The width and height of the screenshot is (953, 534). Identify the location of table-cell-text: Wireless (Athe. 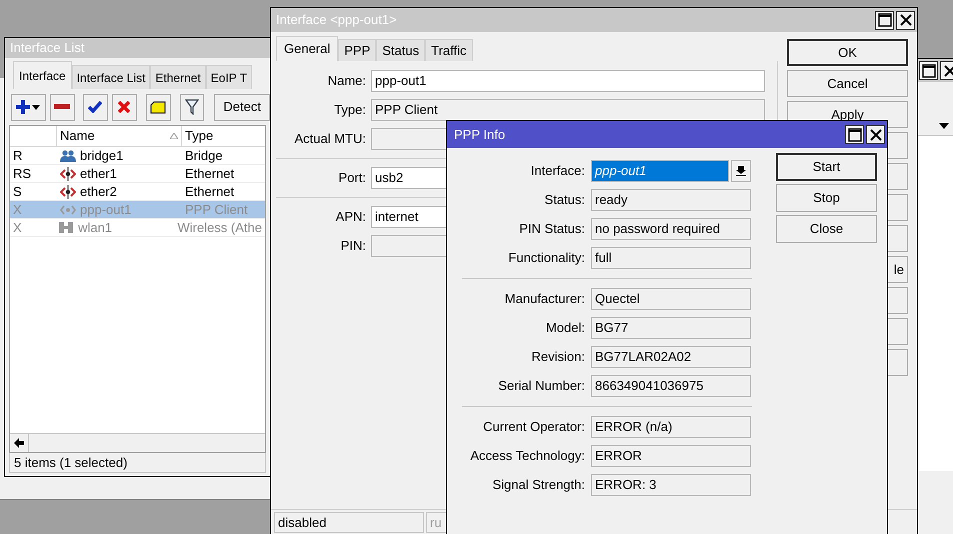
(219, 227).